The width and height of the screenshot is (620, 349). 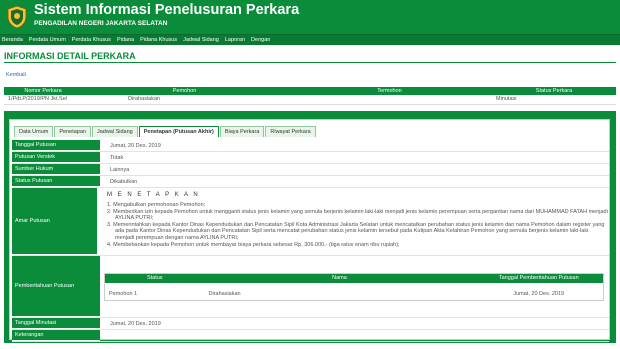 What do you see at coordinates (184, 91) in the screenshot?
I see `column-header: Pemohon` at bounding box center [184, 91].